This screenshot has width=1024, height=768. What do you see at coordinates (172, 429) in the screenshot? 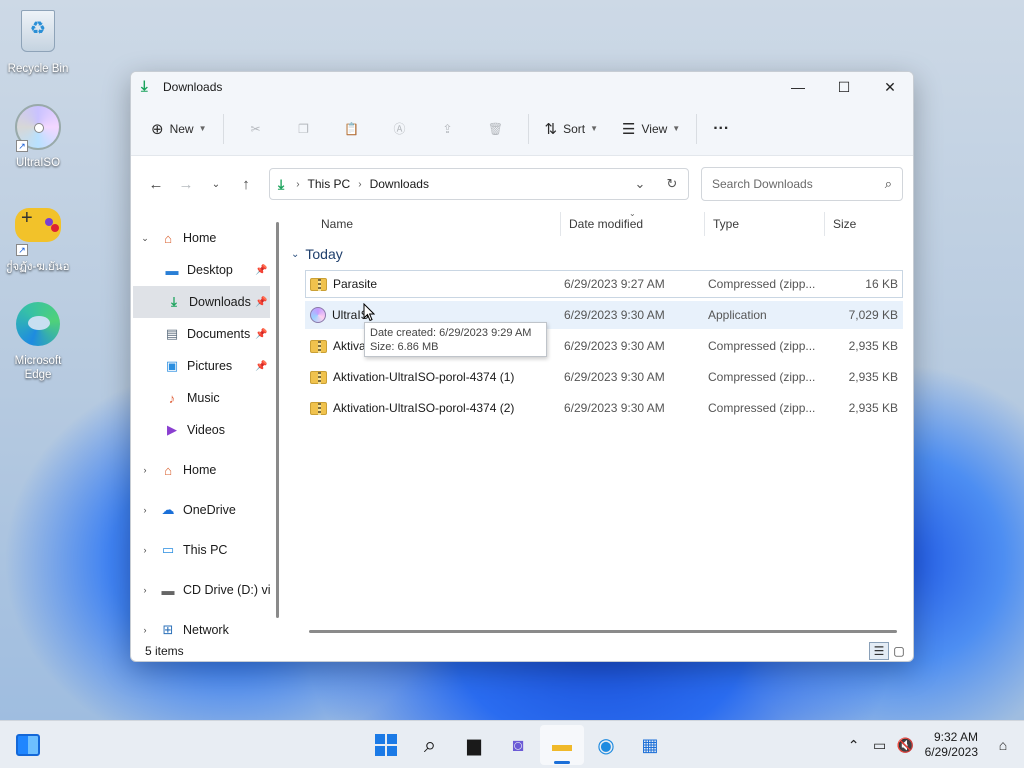
I see `videos-icon: ▶` at bounding box center [172, 429].